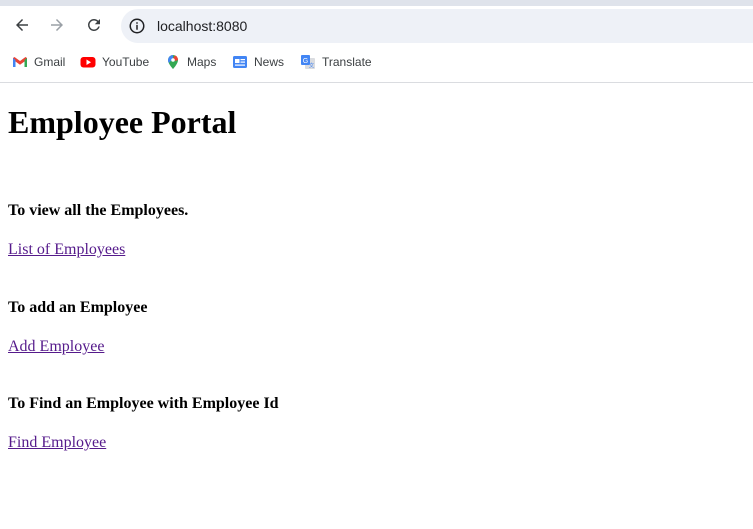 The height and width of the screenshot is (529, 753). What do you see at coordinates (56, 347) in the screenshot?
I see `add-employee-link: Add Employee` at bounding box center [56, 347].